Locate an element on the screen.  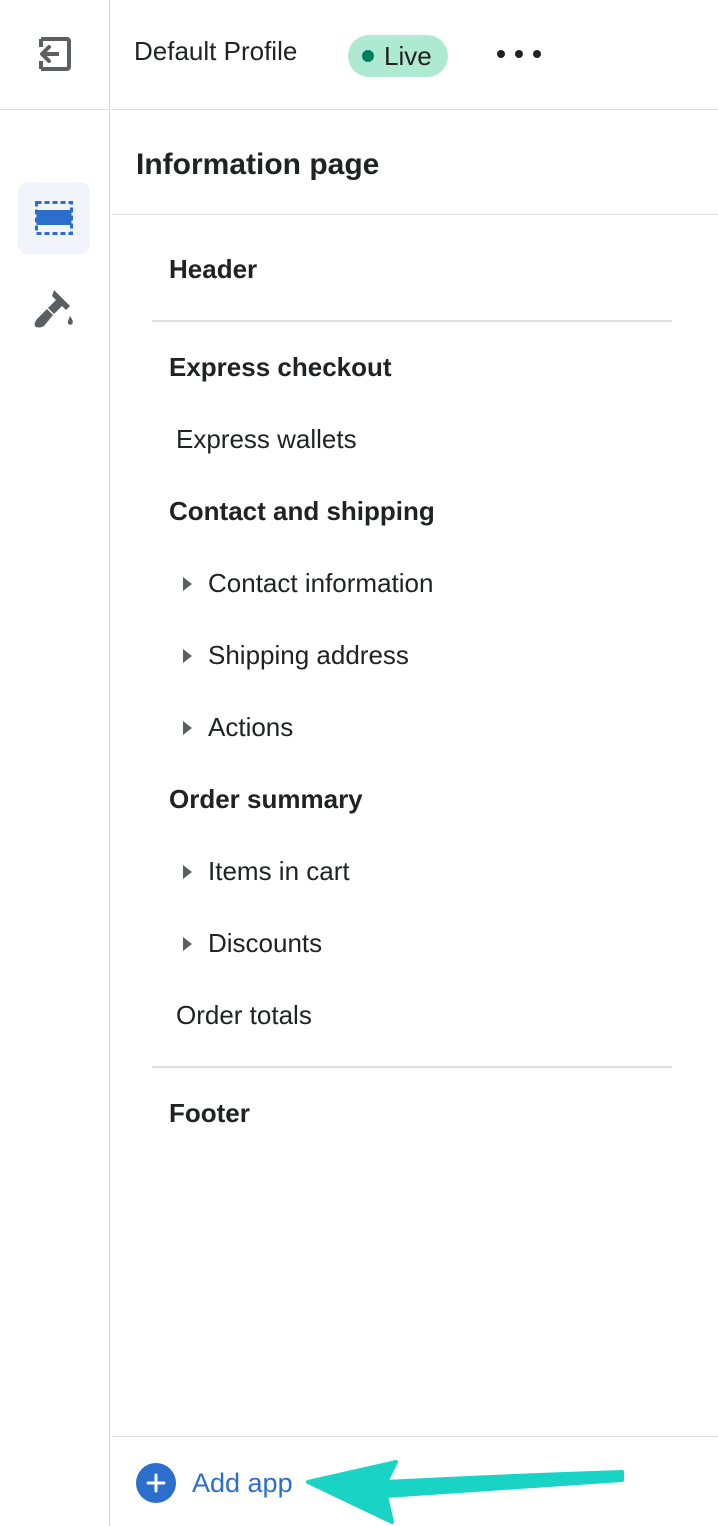
add-app-label: Add app is located at coordinates (242, 1482).